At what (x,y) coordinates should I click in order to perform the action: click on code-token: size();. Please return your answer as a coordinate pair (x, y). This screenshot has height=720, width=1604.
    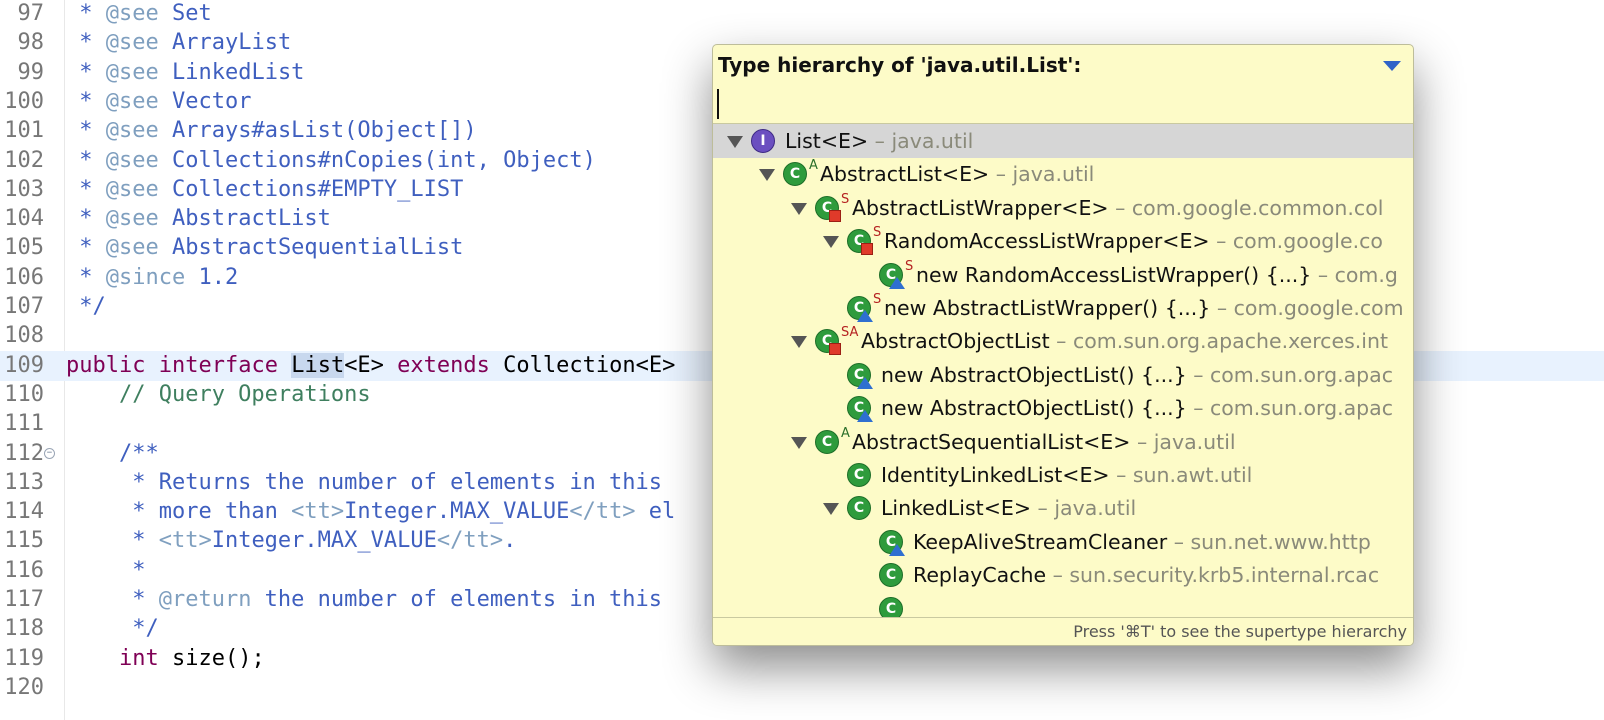
    Looking at the image, I should click on (211, 658).